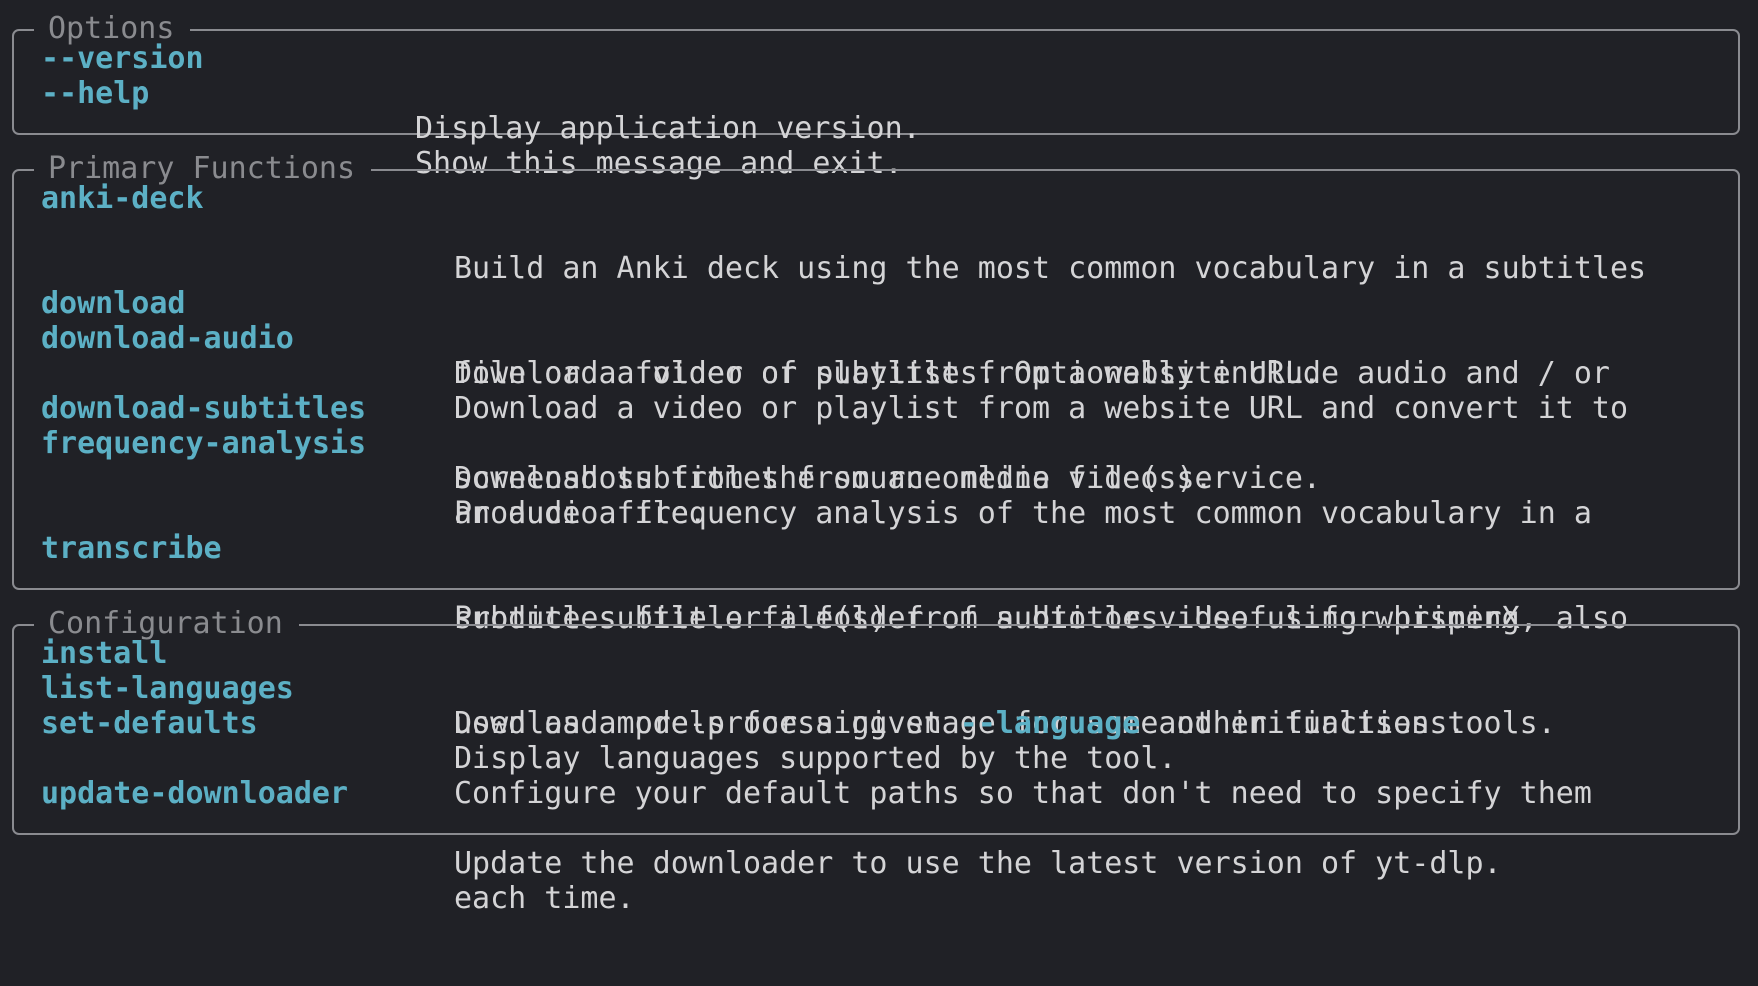 The height and width of the screenshot is (986, 1758). Describe the element at coordinates (166, 624) in the screenshot. I see `configuration-panel-title: Configuration` at that location.